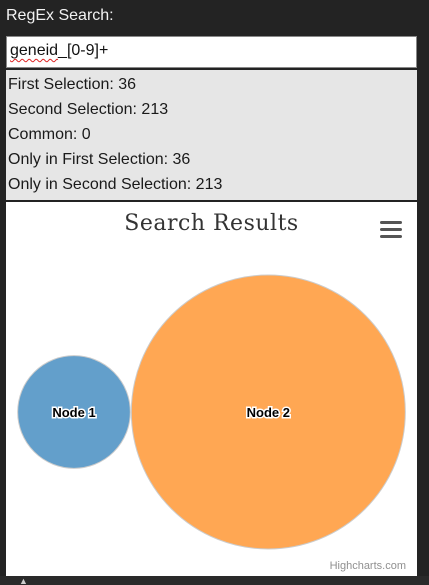 The height and width of the screenshot is (585, 429). I want to click on common-stat: Common: 0, so click(49, 134).